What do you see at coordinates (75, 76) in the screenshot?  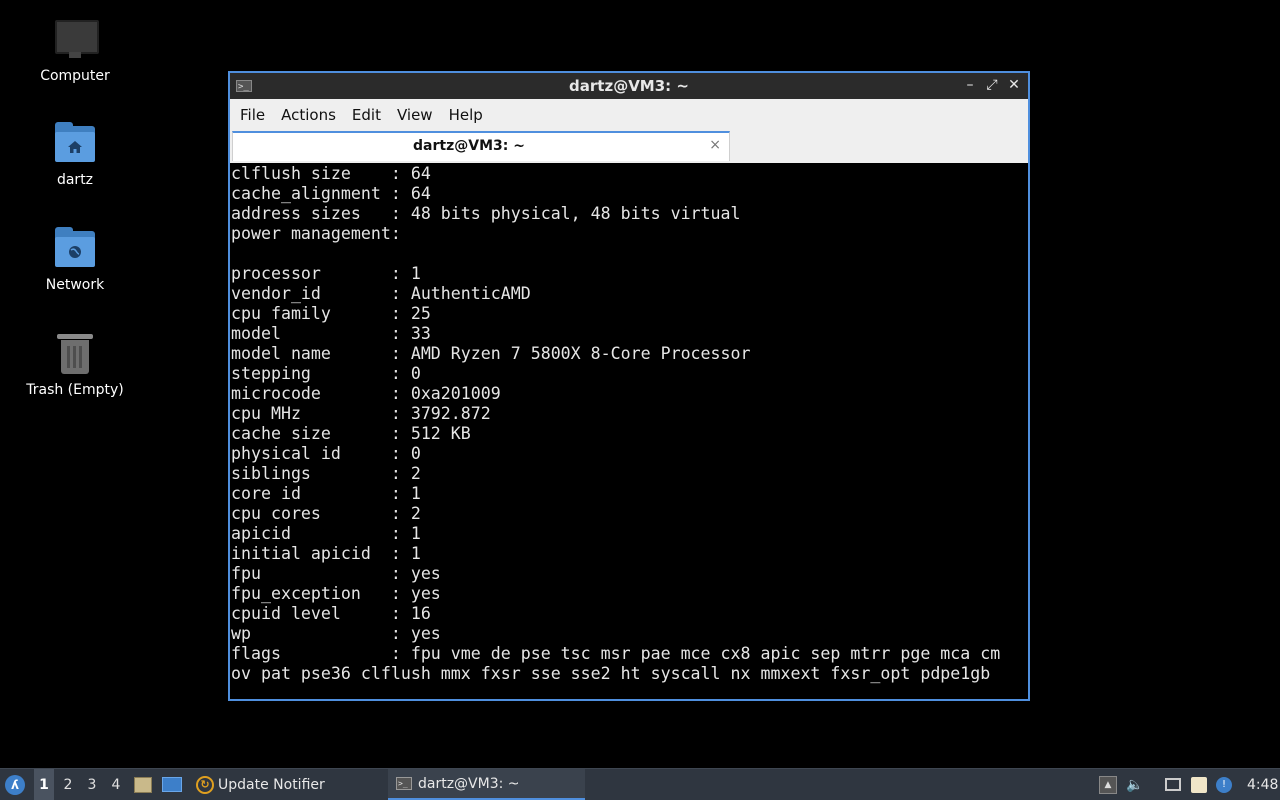 I see `desktop-icon-label: Computer` at bounding box center [75, 76].